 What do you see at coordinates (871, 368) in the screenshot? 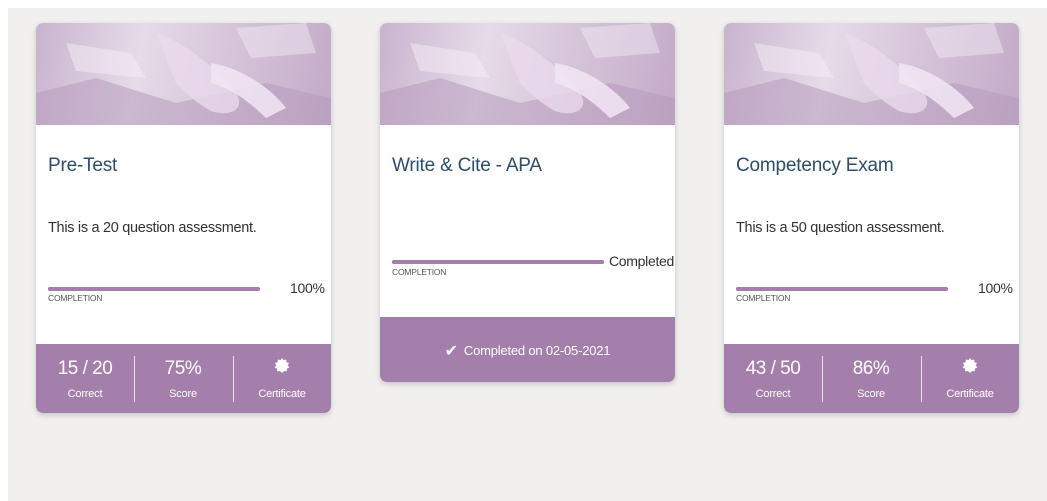
I see `stat-value: 86%` at bounding box center [871, 368].